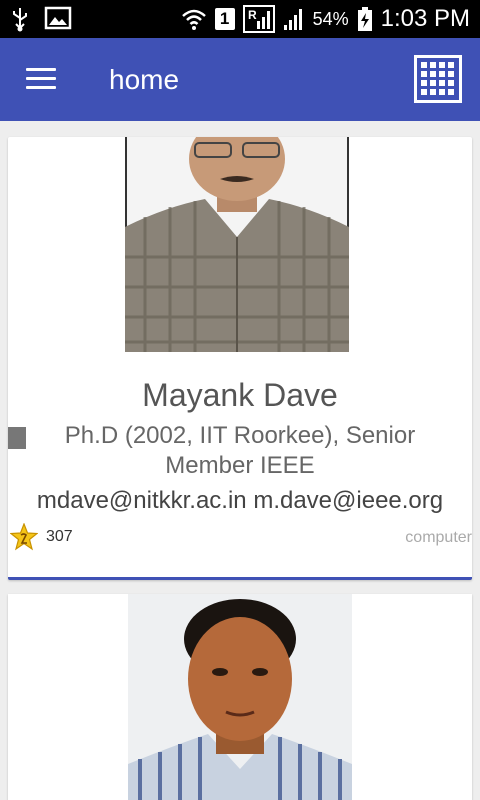 The image size is (480, 800). I want to click on clock: 1:03 PM, so click(425, 18).